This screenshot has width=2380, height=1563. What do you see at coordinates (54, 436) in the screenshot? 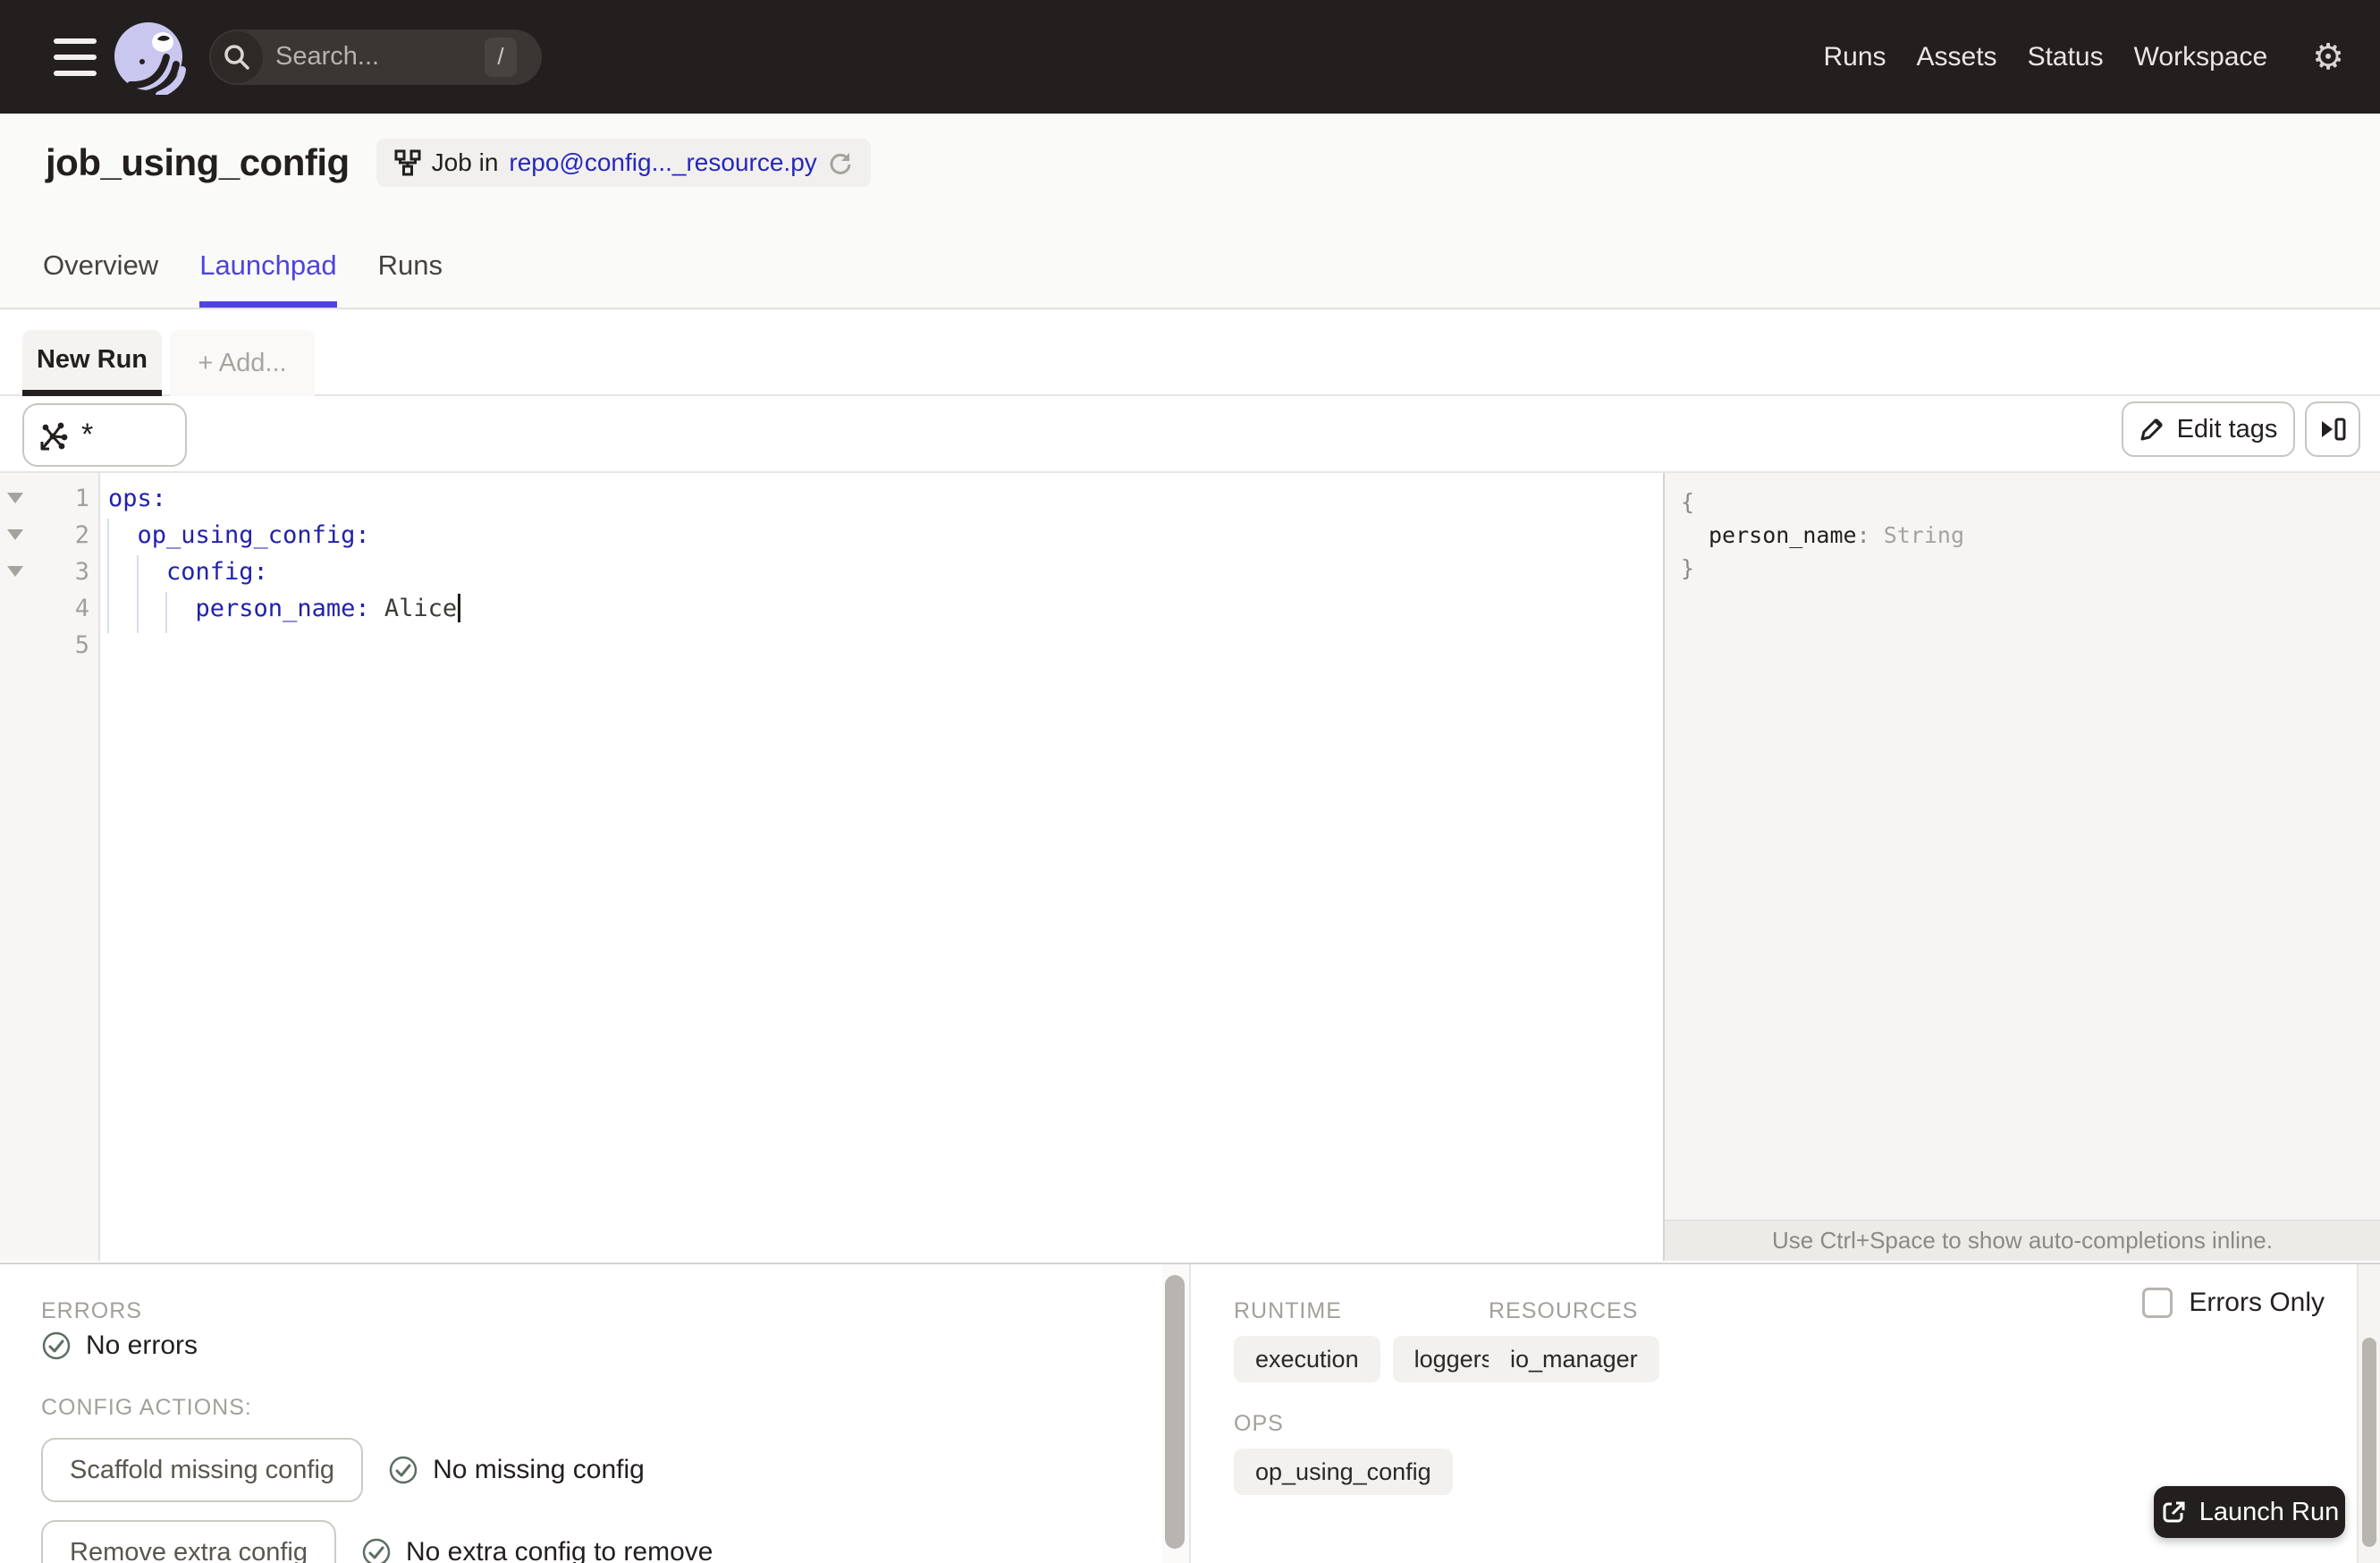
I see `op-selector-icon` at bounding box center [54, 436].